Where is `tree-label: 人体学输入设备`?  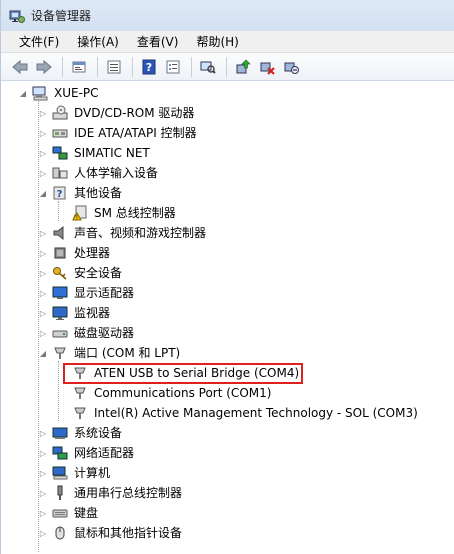
tree-label: 人体学输入设备 is located at coordinates (116, 173).